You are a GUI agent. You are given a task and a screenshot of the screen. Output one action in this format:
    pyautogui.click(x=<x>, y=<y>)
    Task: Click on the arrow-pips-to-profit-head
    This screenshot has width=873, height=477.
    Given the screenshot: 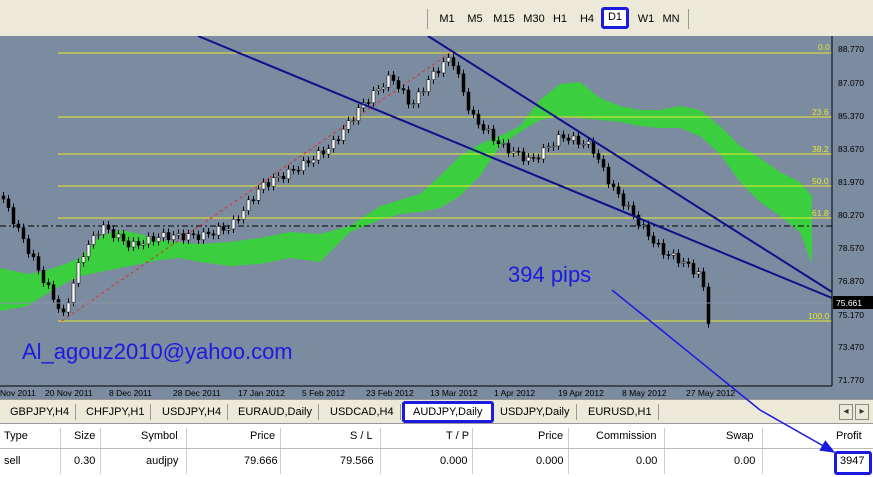 What is the action you would take?
    pyautogui.click(x=797, y=431)
    